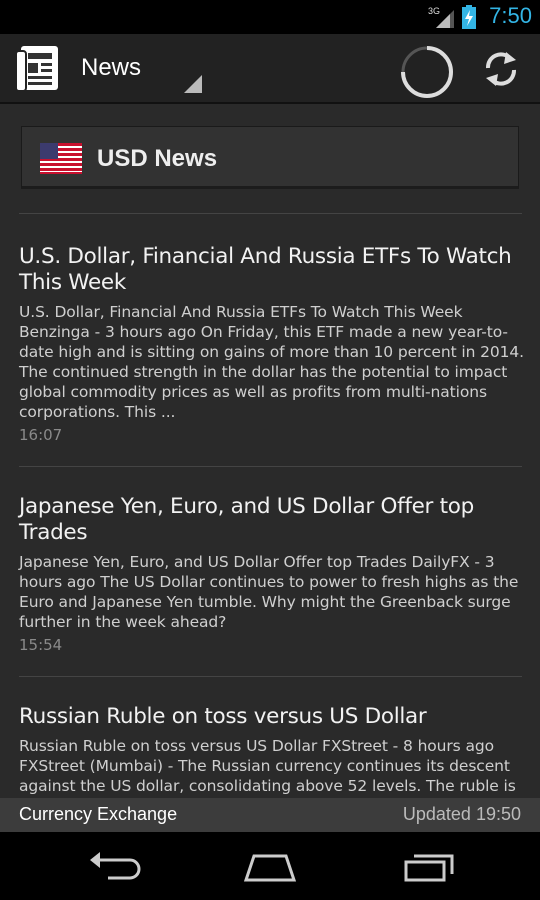  What do you see at coordinates (270, 17) in the screenshot?
I see `status-bar: 3G 7:50` at bounding box center [270, 17].